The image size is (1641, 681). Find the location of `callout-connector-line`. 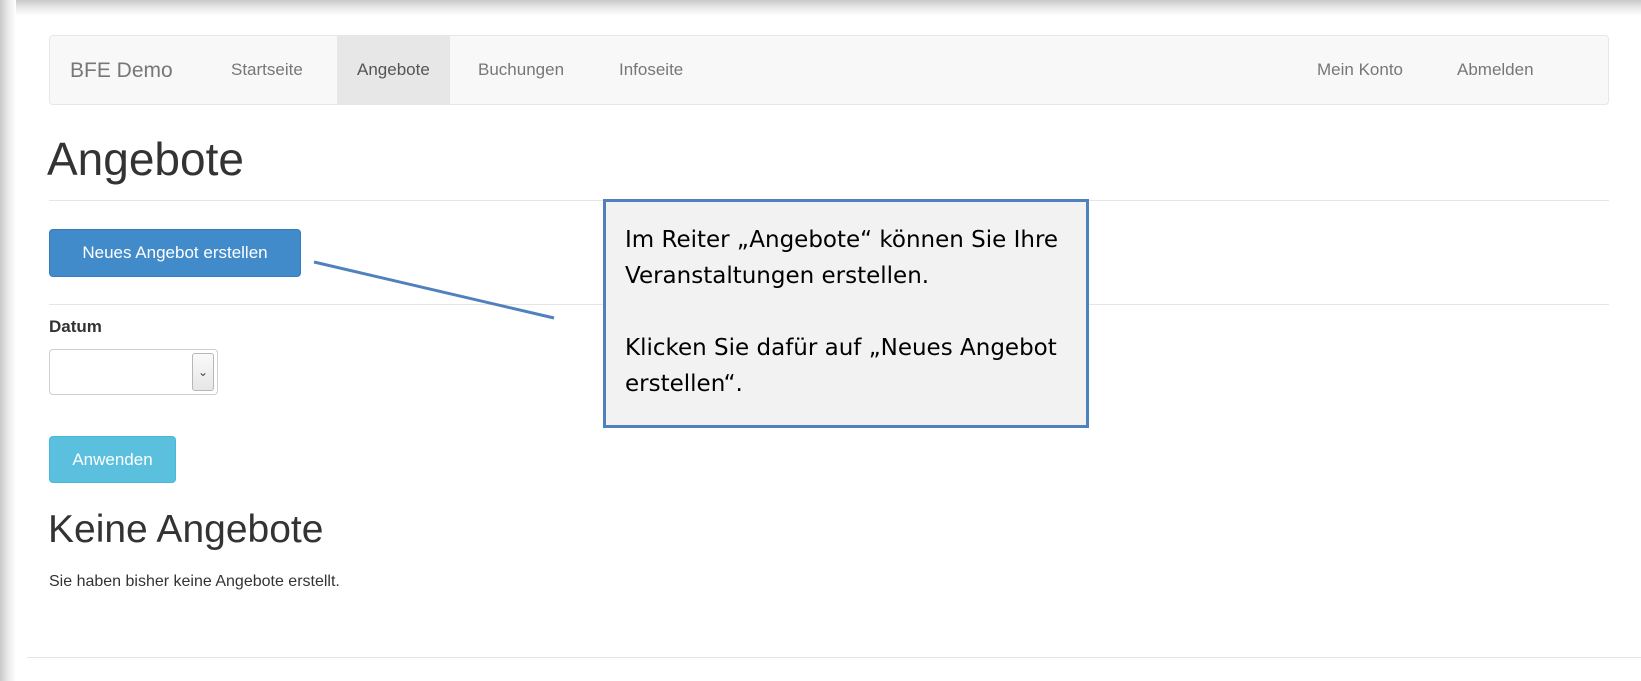

callout-connector-line is located at coordinates (434, 290).